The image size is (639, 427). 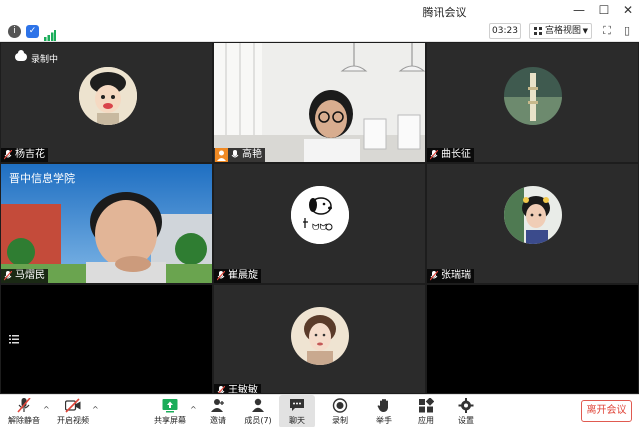 I want to click on close-icon: ✕, so click(x=628, y=10).